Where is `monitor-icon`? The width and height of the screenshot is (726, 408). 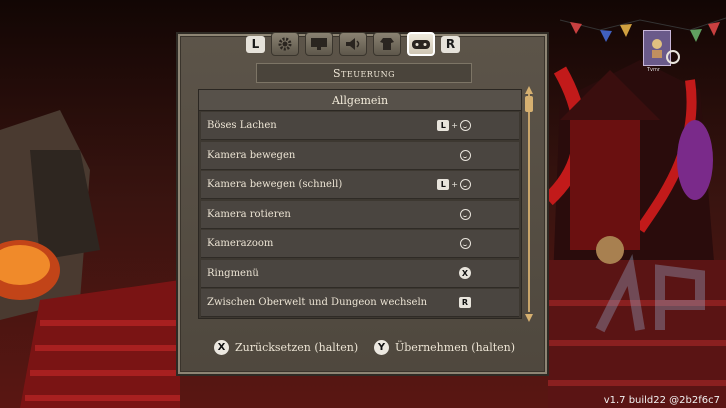 monitor-icon is located at coordinates (319, 44).